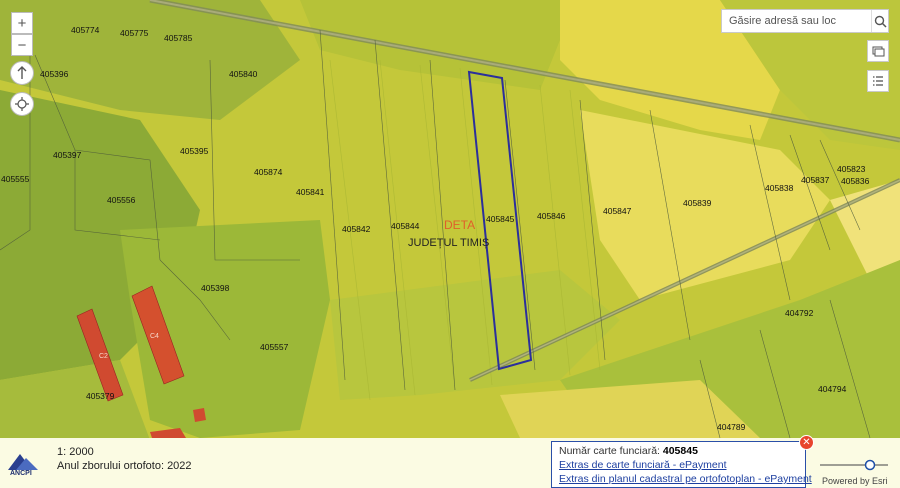 The height and width of the screenshot is (488, 900). What do you see at coordinates (405, 226) in the screenshot?
I see `parcel-label: 405844` at bounding box center [405, 226].